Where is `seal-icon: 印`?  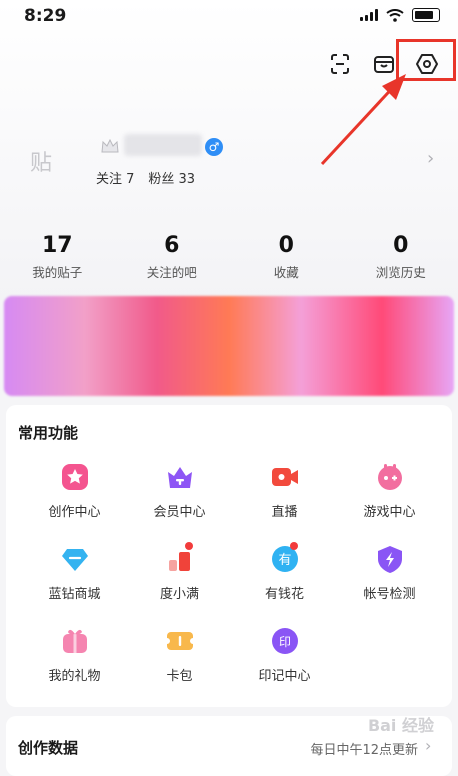
seal-icon: 印 is located at coordinates (285, 641).